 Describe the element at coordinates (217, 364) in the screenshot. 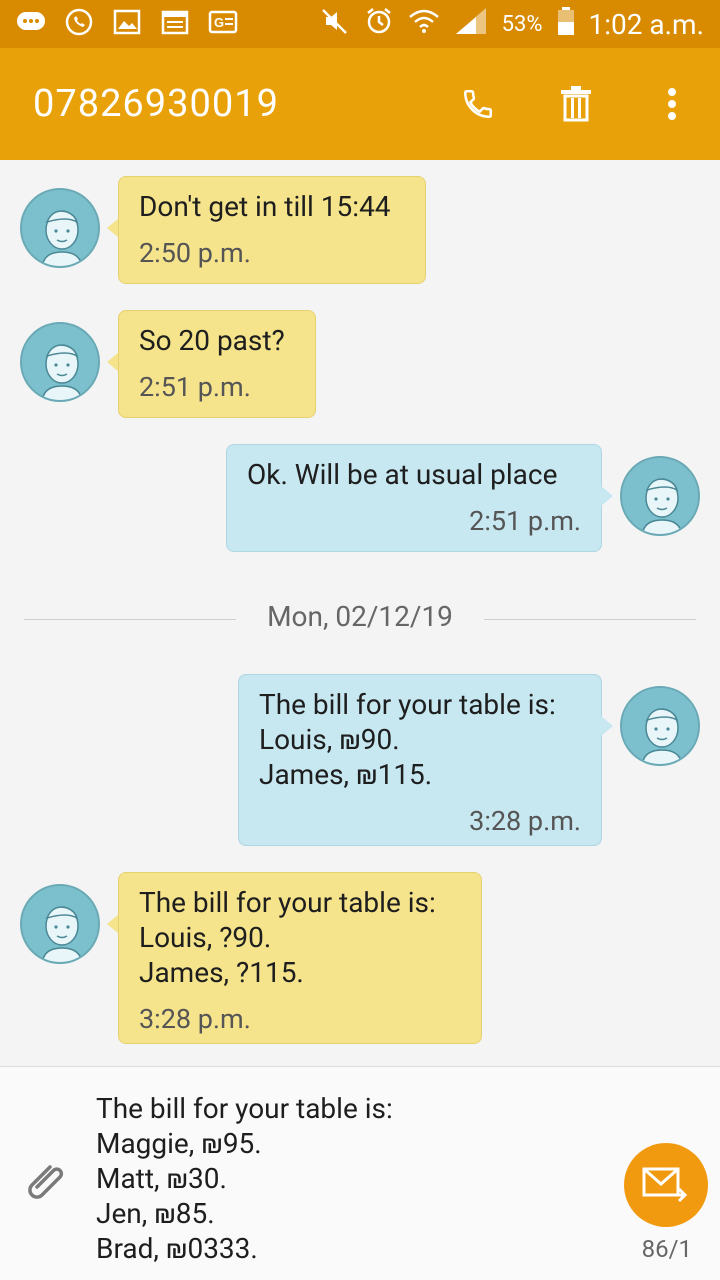

I see `incoming-message: So 20 past? 2:51 p.m.` at that location.